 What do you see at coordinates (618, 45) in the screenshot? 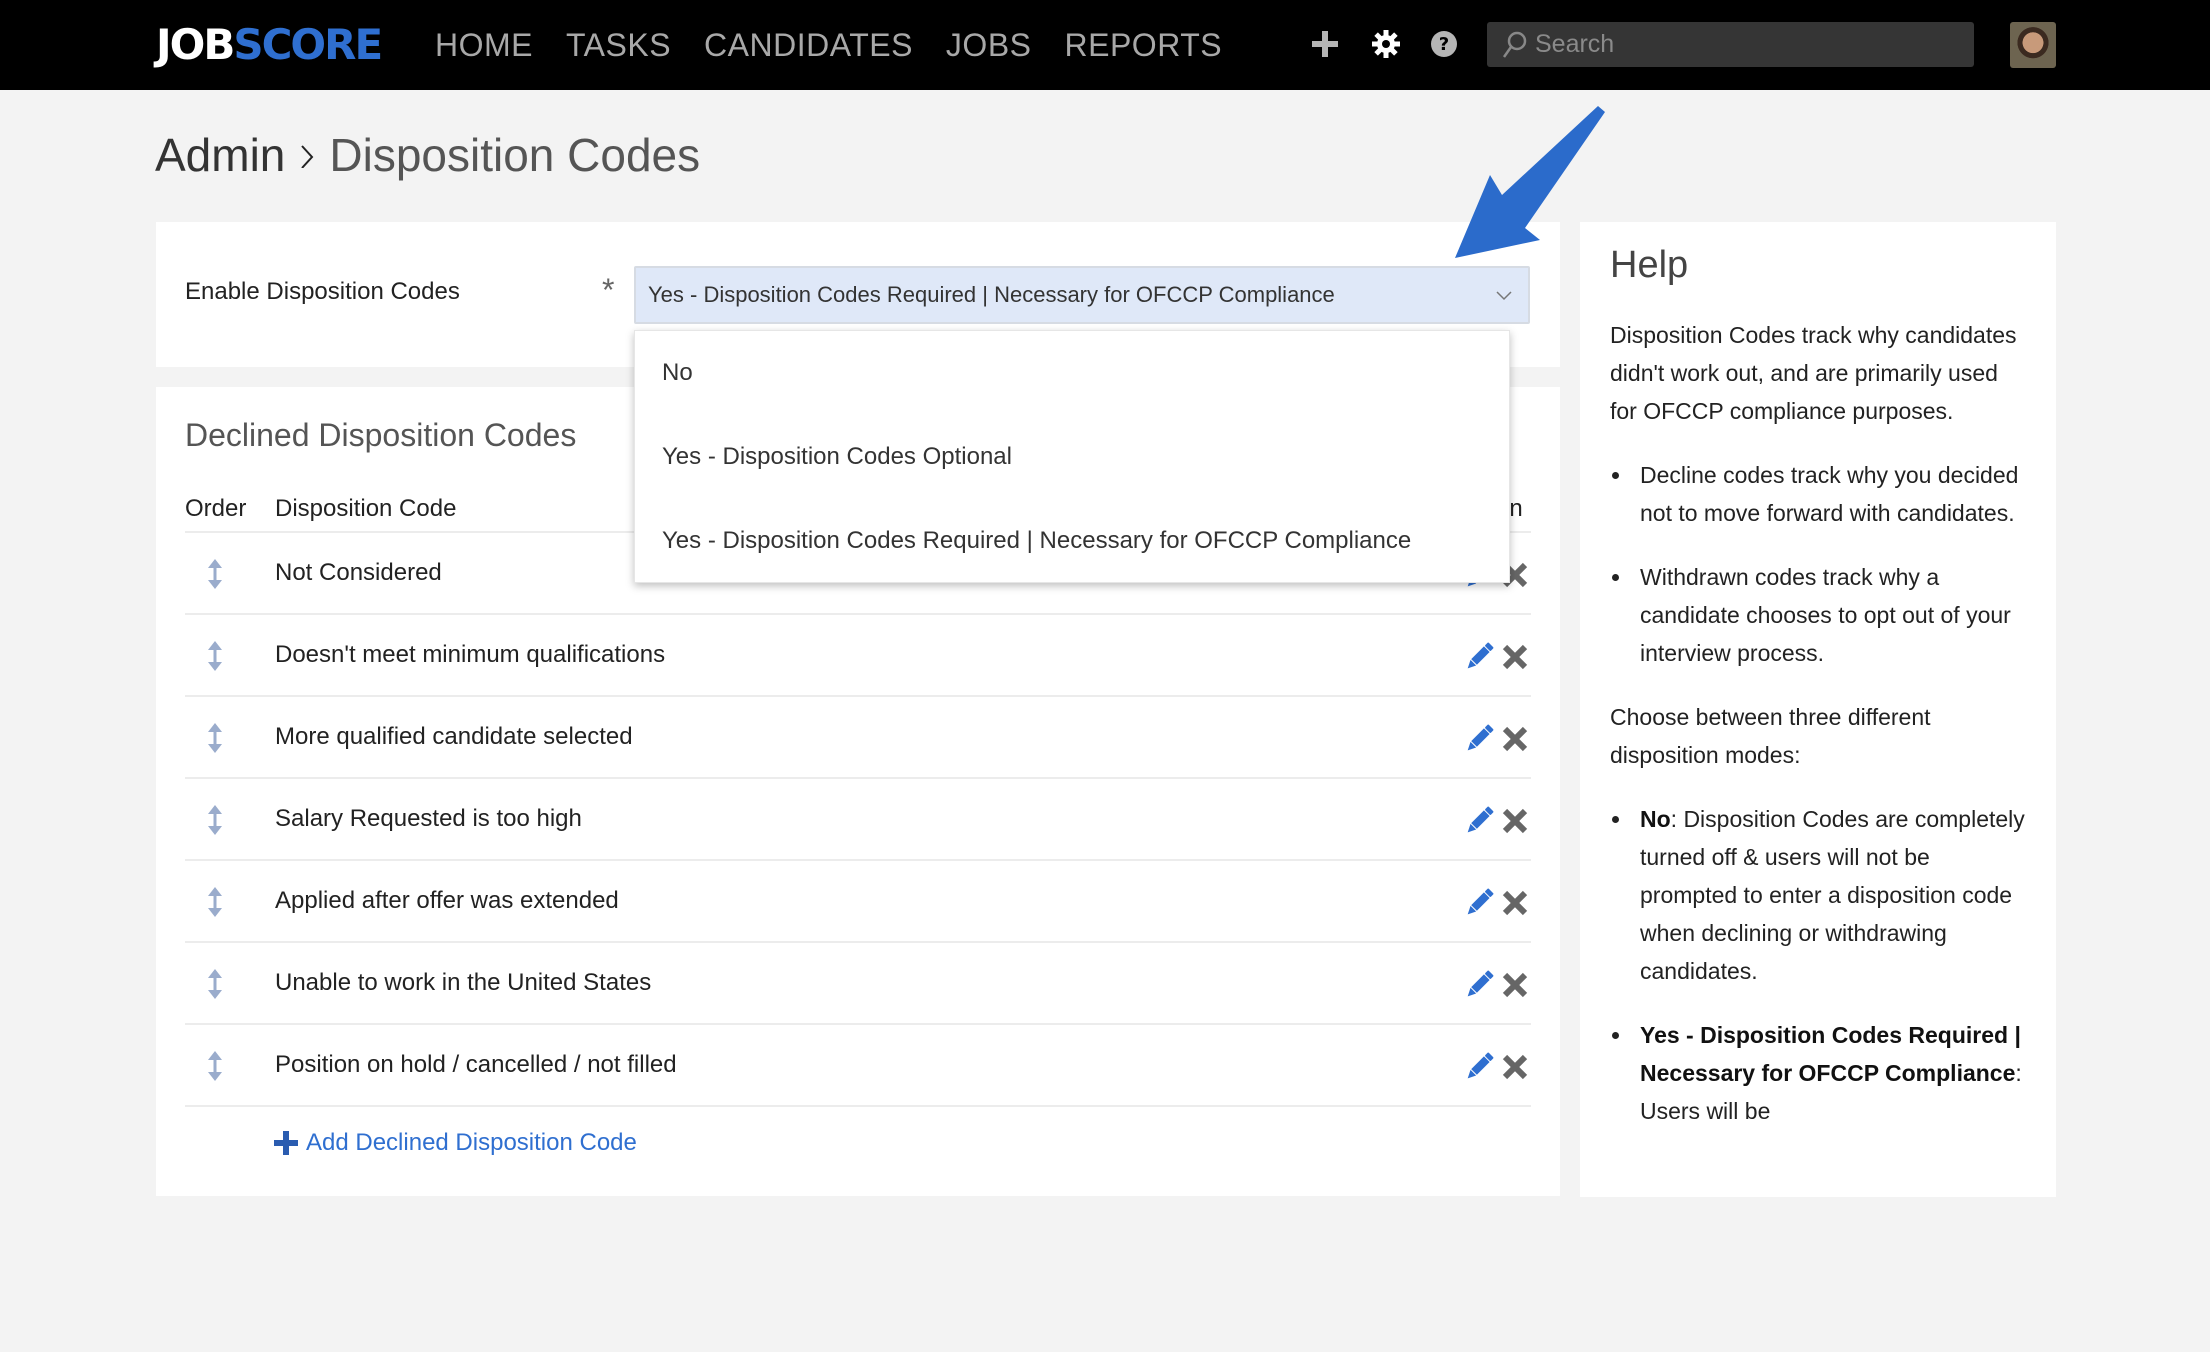
I see `nav-tasks: TASKS` at bounding box center [618, 45].